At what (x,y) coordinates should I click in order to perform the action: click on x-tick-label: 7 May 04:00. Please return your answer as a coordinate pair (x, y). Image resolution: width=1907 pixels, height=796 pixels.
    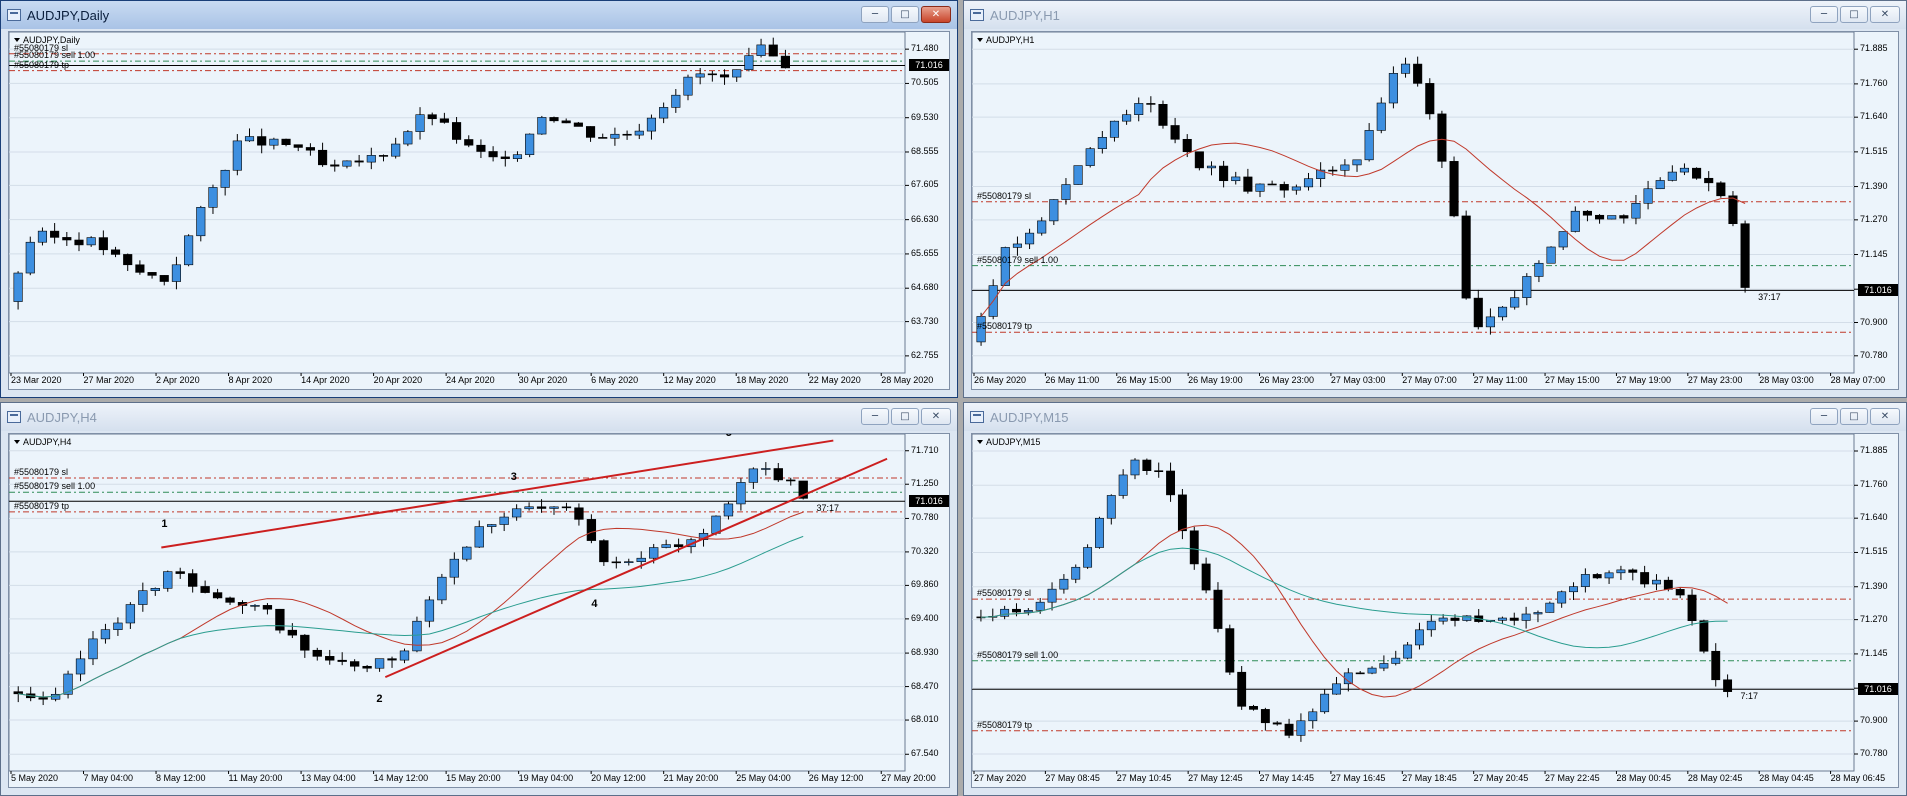
    Looking at the image, I should click on (108, 778).